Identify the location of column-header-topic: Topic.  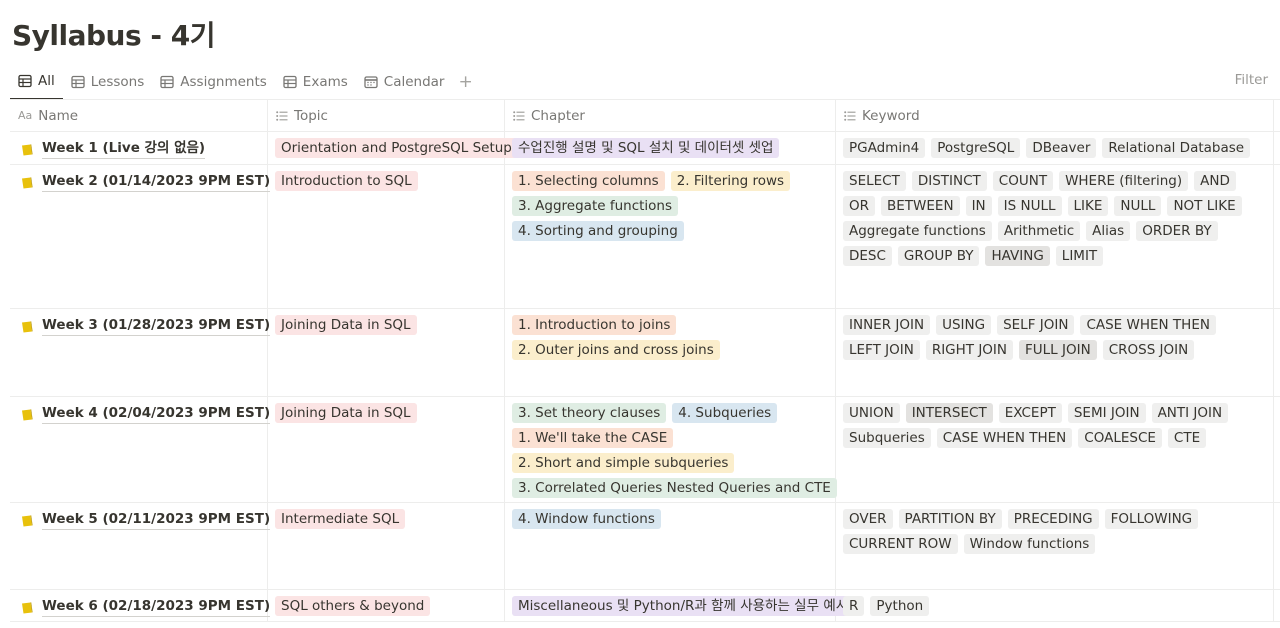
(386, 115).